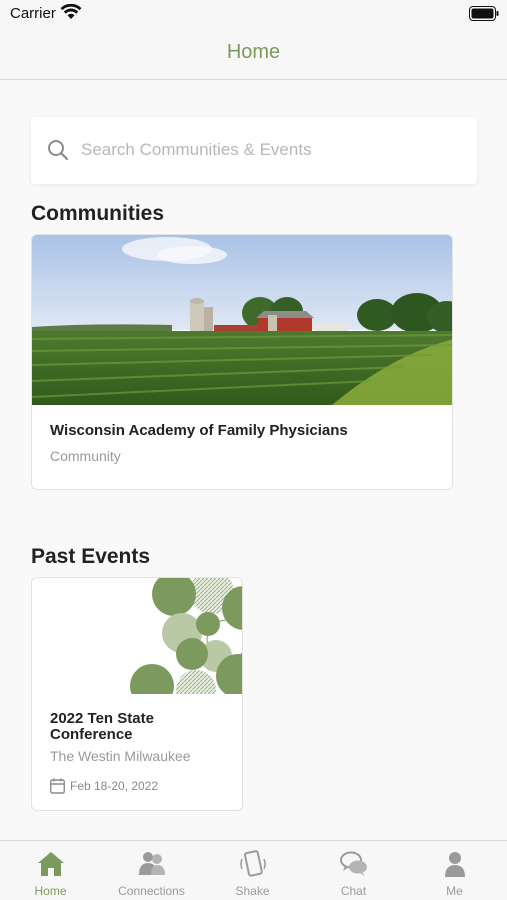 The width and height of the screenshot is (507, 900). I want to click on tab-home: Home, so click(50, 870).